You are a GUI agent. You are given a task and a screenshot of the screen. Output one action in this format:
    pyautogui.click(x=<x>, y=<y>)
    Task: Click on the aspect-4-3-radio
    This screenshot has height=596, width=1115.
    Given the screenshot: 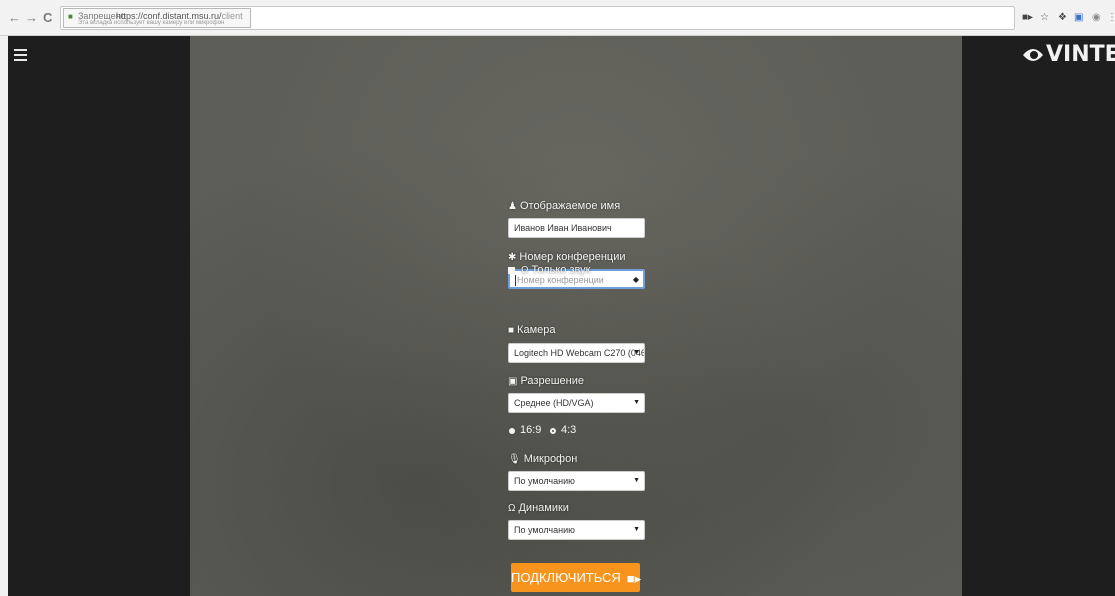 What is the action you would take?
    pyautogui.click(x=553, y=431)
    